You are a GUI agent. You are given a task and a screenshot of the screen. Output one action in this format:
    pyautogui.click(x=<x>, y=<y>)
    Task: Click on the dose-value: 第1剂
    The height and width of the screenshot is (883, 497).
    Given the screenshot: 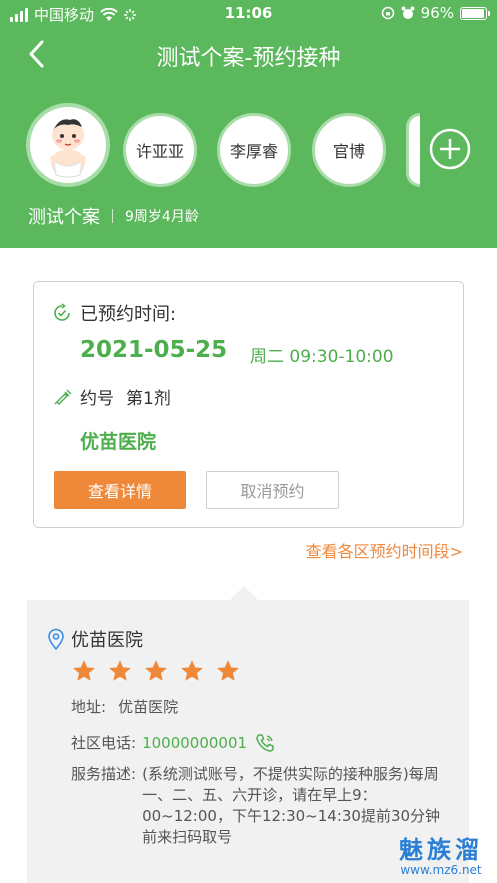 What is the action you would take?
    pyautogui.click(x=148, y=399)
    